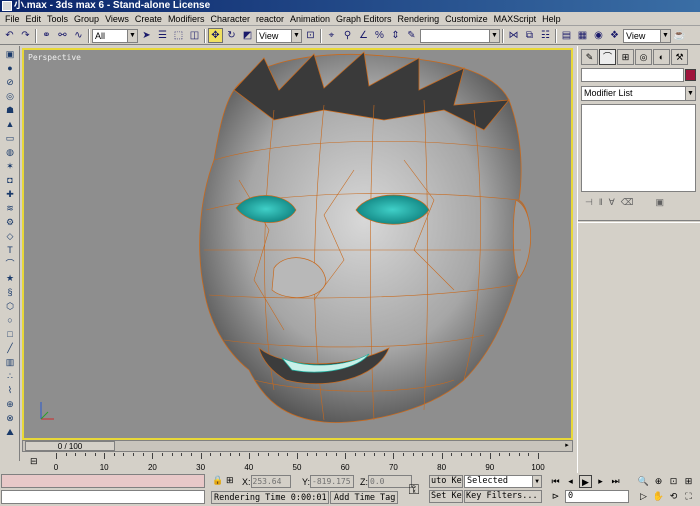 This screenshot has width=700, height=506. What do you see at coordinates (62, 35) in the screenshot?
I see `unlink-icon: ⚯` at bounding box center [62, 35].